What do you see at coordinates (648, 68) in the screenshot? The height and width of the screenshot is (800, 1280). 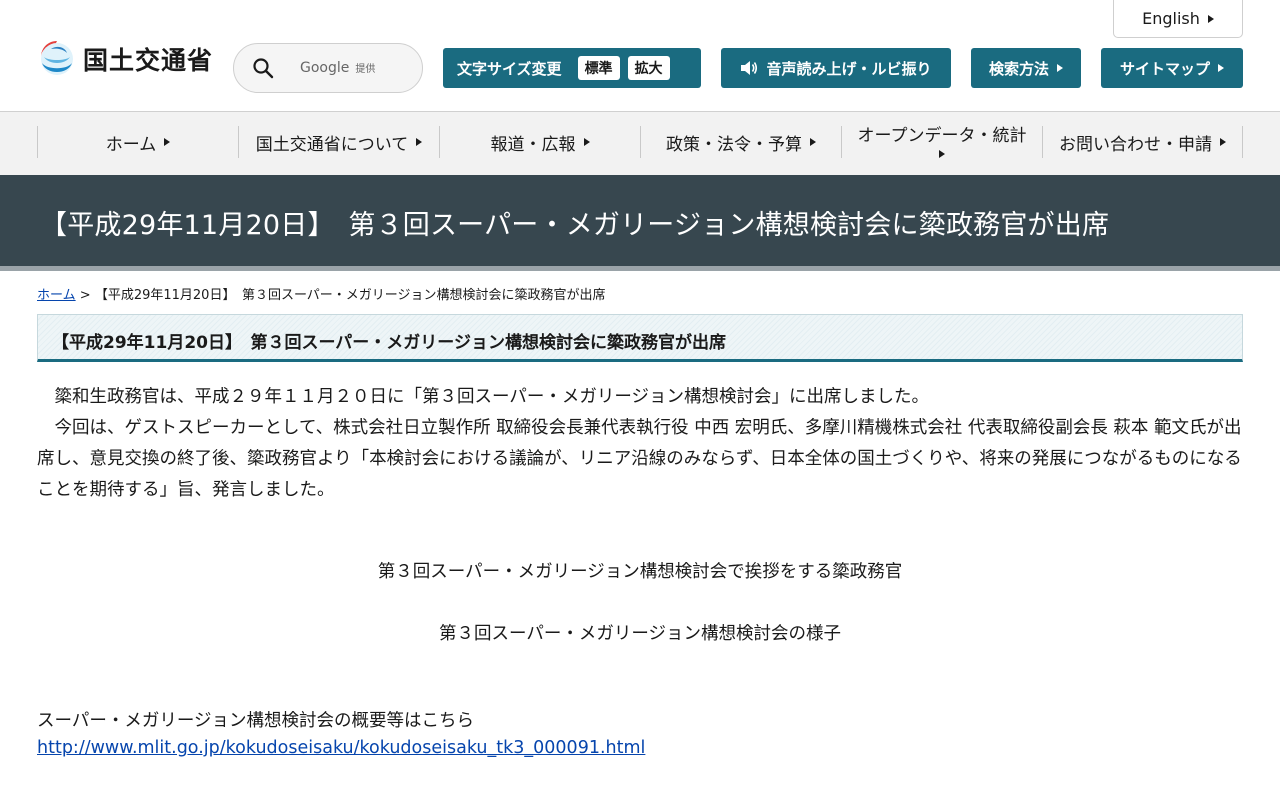 I see `font-size-large-button: 拡大` at bounding box center [648, 68].